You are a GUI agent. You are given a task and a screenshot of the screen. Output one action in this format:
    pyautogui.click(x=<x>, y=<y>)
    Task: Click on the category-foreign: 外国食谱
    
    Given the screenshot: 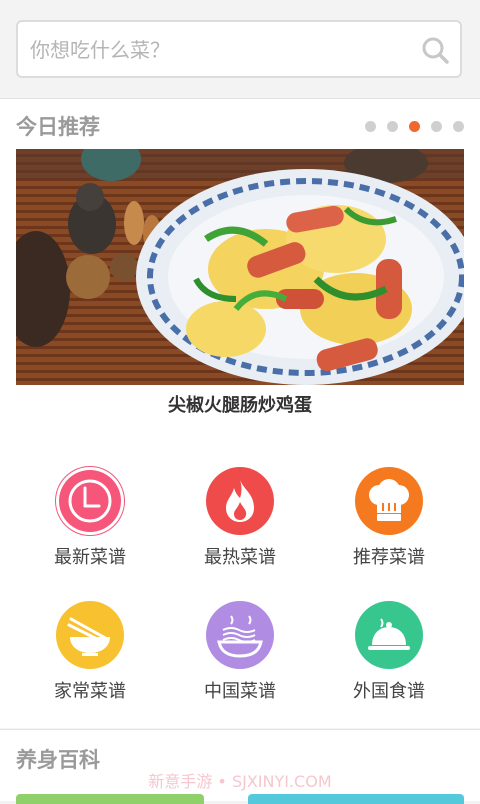 What is the action you would take?
    pyautogui.click(x=389, y=656)
    